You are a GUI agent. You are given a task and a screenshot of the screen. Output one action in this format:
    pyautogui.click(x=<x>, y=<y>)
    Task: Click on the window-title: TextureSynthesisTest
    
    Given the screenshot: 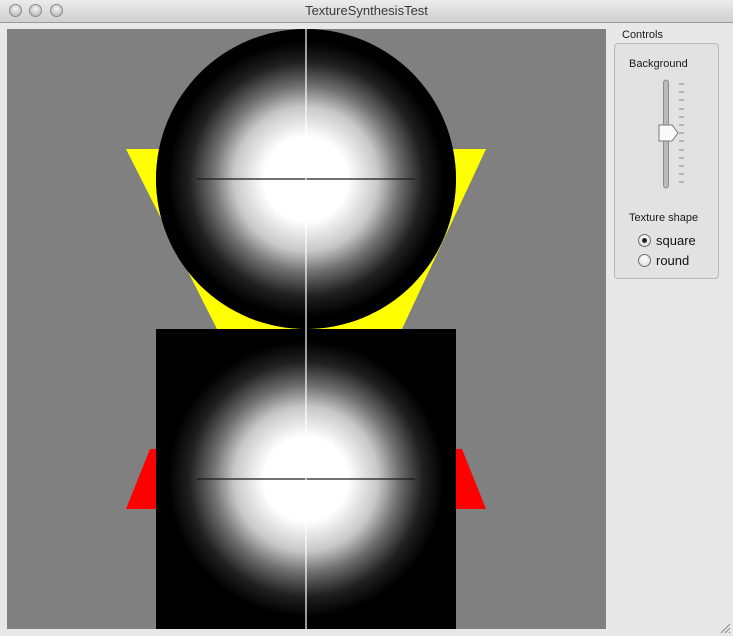 What is the action you would take?
    pyautogui.click(x=366, y=10)
    